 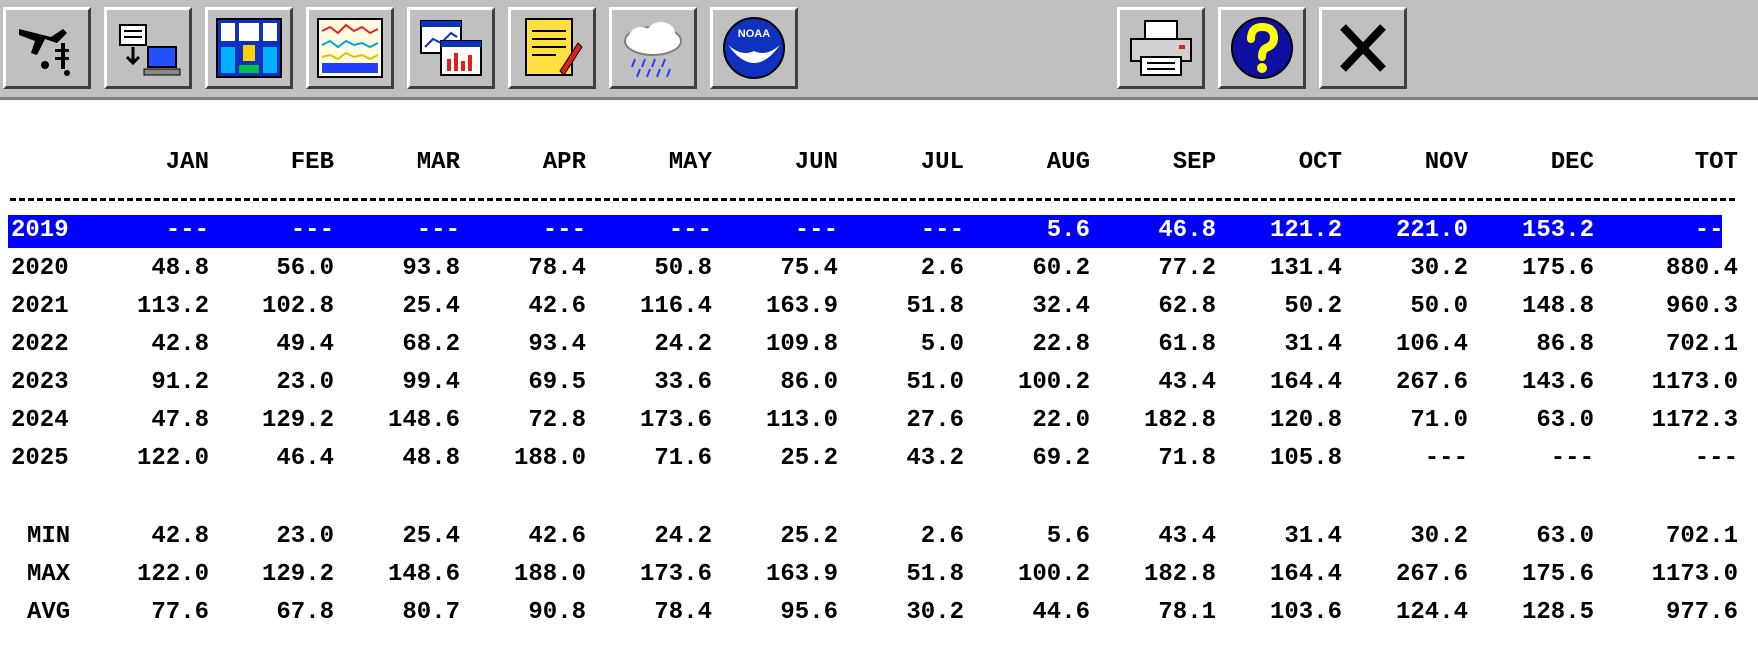 What do you see at coordinates (1313, 536) in the screenshot?
I see `stat-oct: 31.4` at bounding box center [1313, 536].